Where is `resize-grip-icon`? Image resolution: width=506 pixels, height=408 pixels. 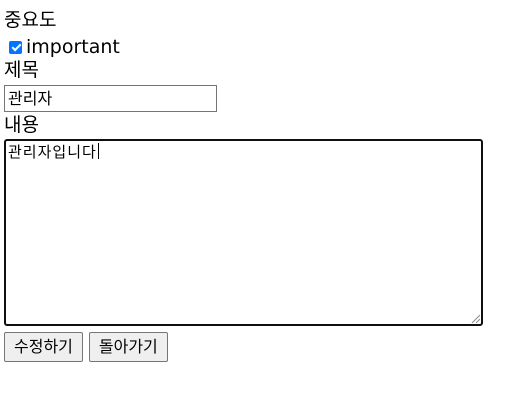 resize-grip-icon is located at coordinates (475, 318).